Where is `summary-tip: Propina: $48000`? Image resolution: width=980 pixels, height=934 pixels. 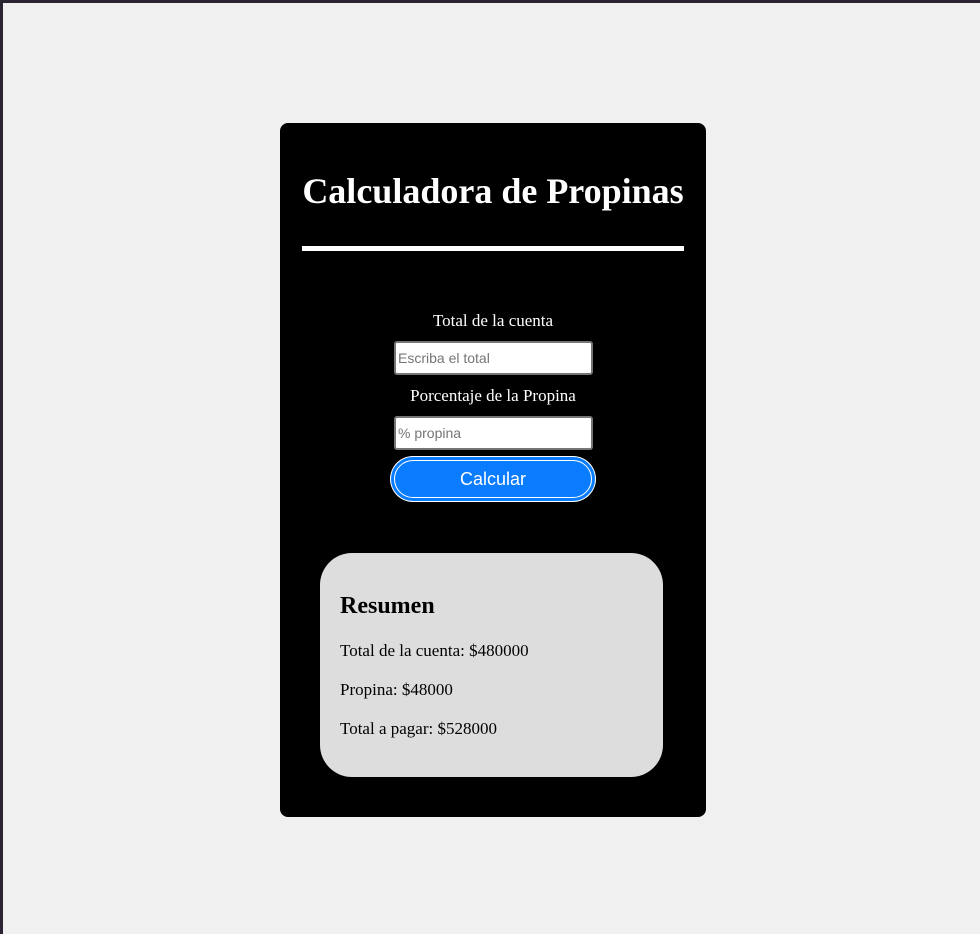 summary-tip: Propina: $48000 is located at coordinates (396, 689).